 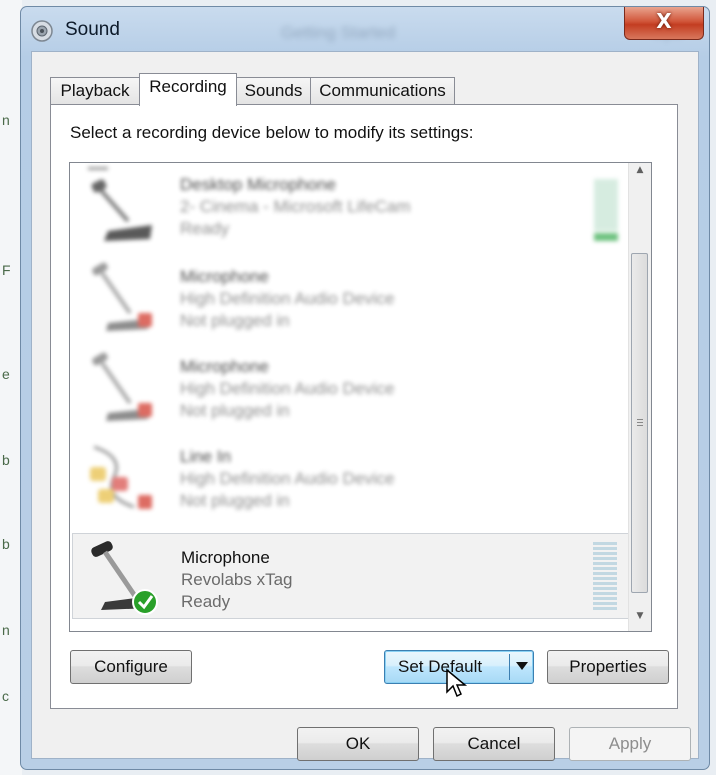 I want to click on webcam-mic-icon, so click(x=120, y=204).